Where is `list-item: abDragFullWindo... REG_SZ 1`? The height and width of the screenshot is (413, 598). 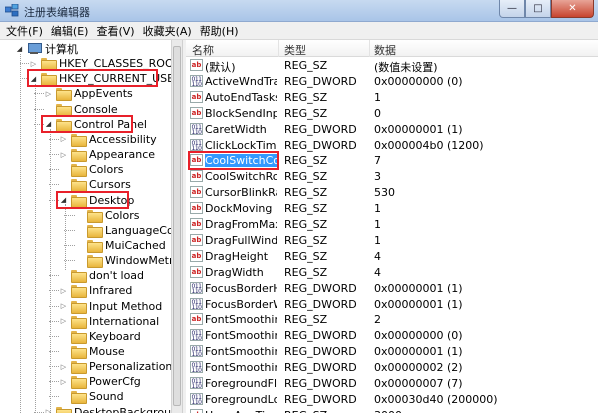 list-item: abDragFullWindo... REG_SZ 1 is located at coordinates (392, 240).